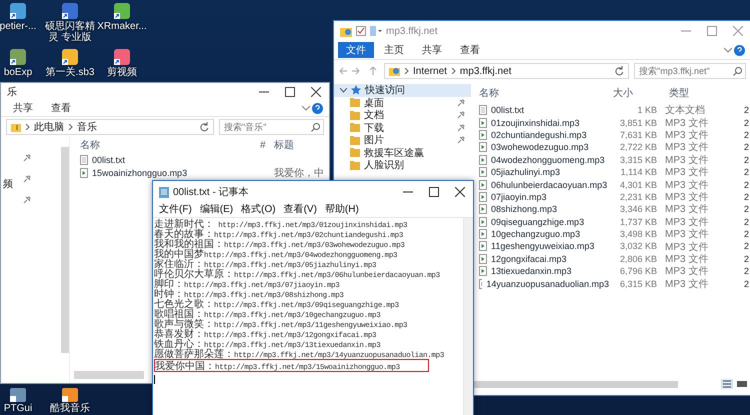  Describe the element at coordinates (49, 127) in the screenshot. I see `breadcrumb-item: 此电脑` at that location.